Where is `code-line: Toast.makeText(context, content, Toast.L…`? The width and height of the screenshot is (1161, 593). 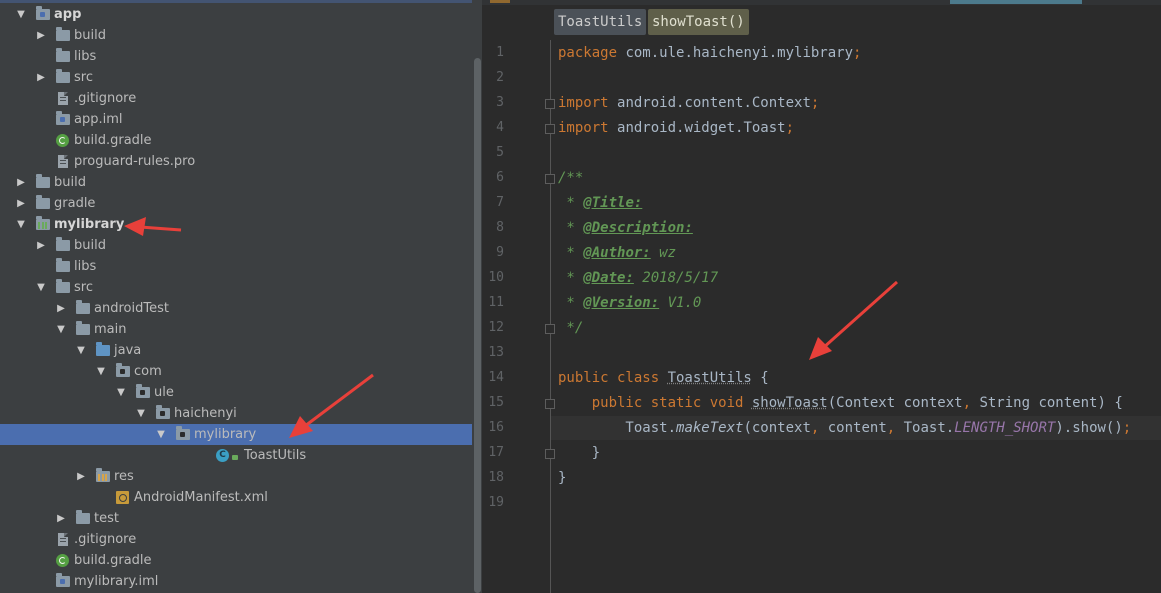
code-line: Toast.makeText(context, content, Toast.L… is located at coordinates (844, 428).